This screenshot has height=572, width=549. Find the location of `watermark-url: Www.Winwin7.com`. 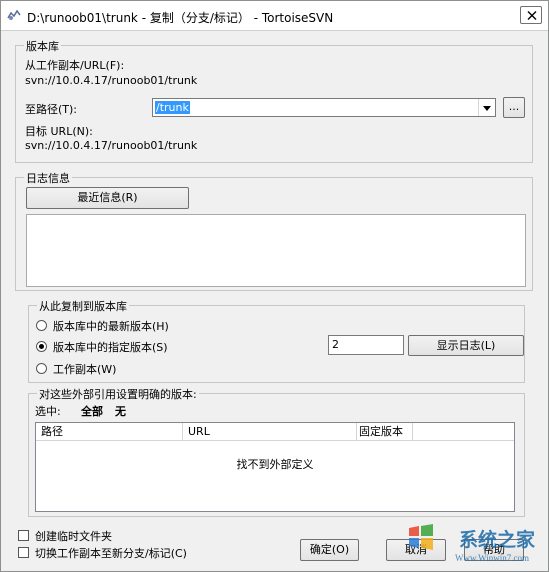

watermark-url: Www.Winwin7.com is located at coordinates (492, 558).